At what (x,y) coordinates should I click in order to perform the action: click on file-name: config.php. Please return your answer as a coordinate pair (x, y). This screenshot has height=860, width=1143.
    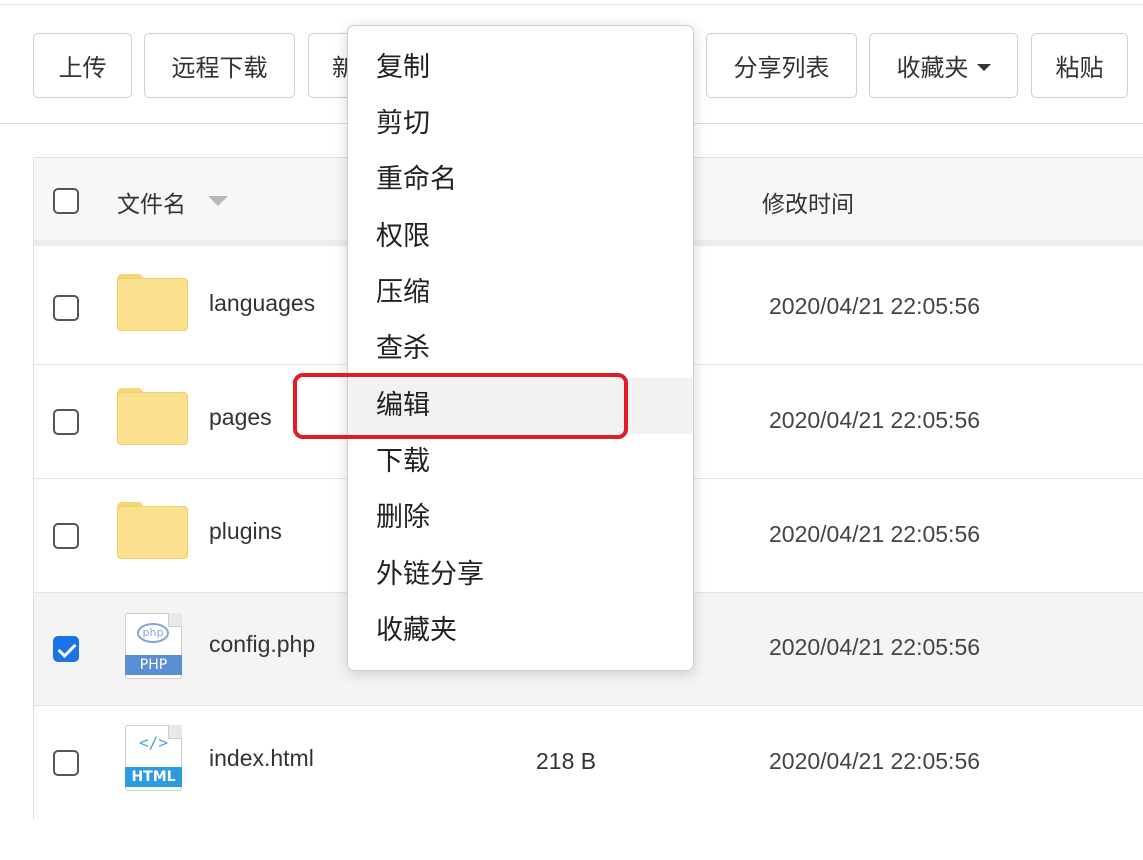
    Looking at the image, I should click on (262, 644).